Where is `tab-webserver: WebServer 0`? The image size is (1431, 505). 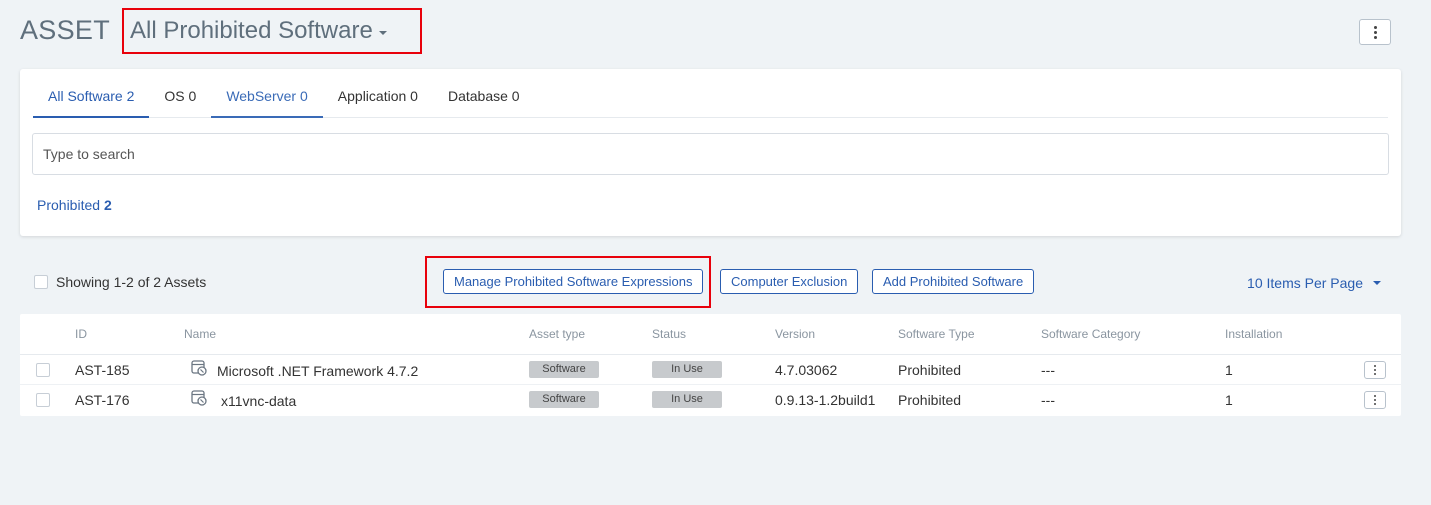
tab-webserver: WebServer 0 is located at coordinates (267, 98).